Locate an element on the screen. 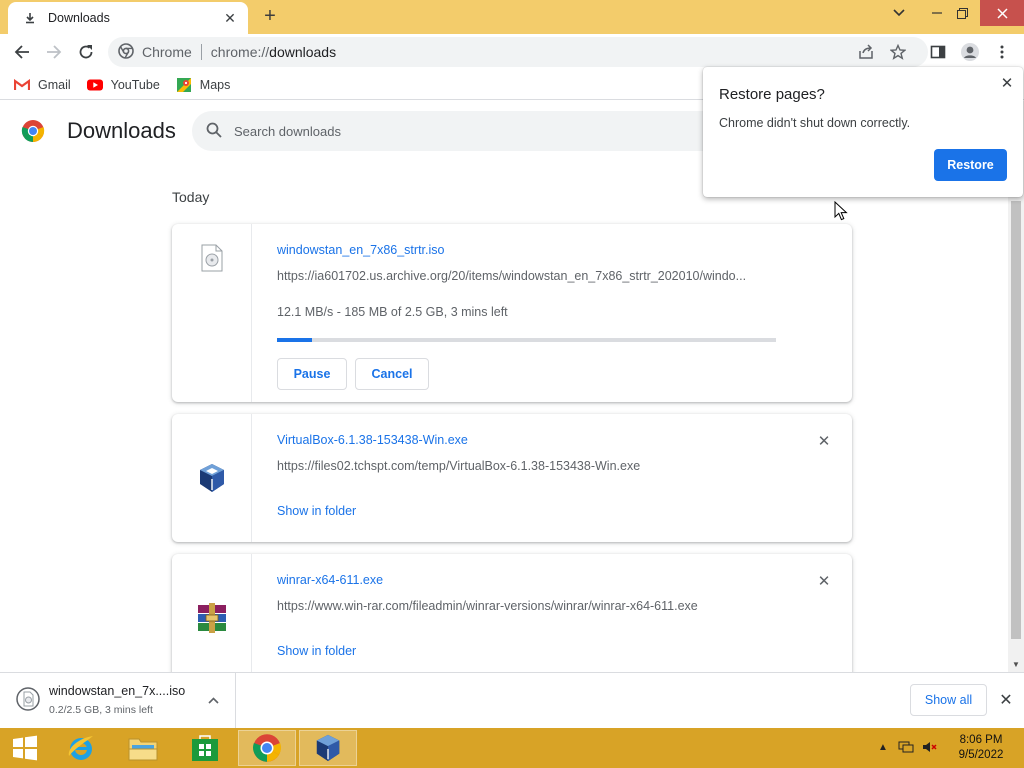 The image size is (1024, 768). profile-avatar-icon is located at coordinates (970, 52).